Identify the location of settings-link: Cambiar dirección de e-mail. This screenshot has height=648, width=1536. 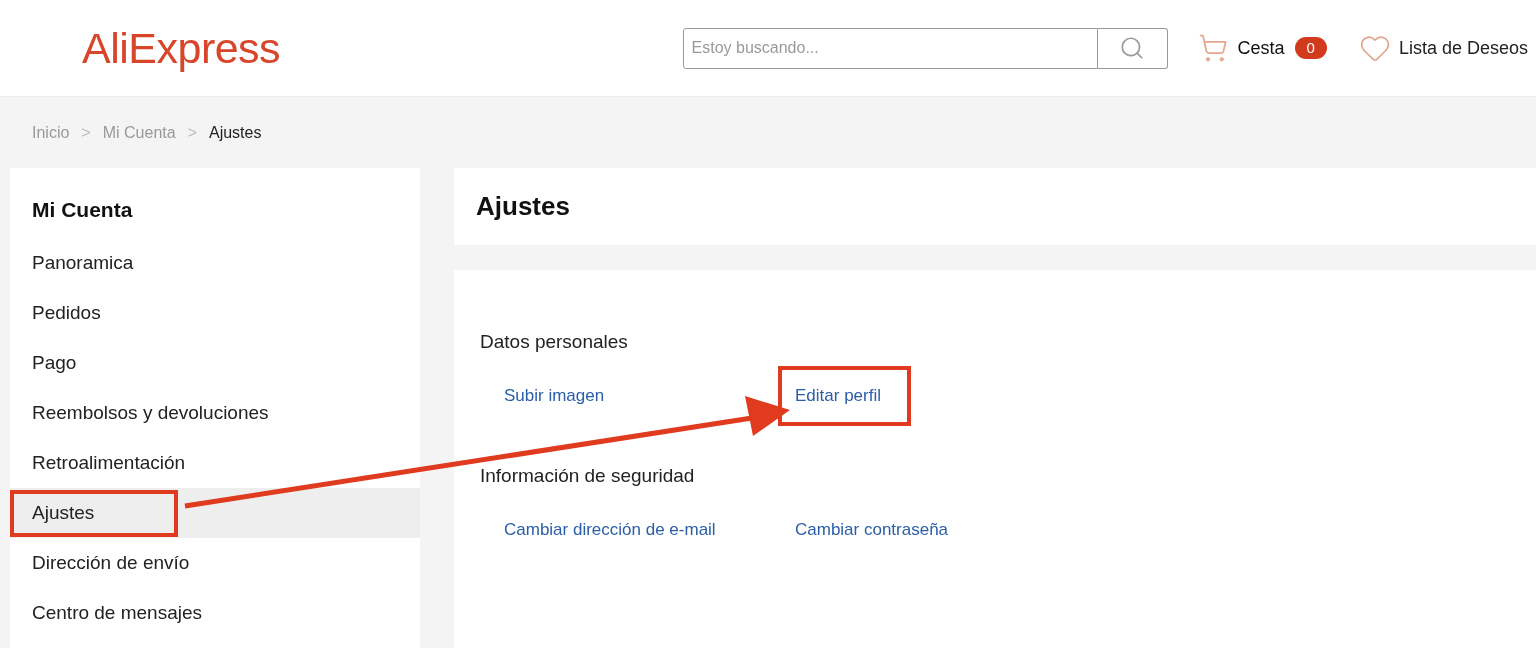
(616, 530).